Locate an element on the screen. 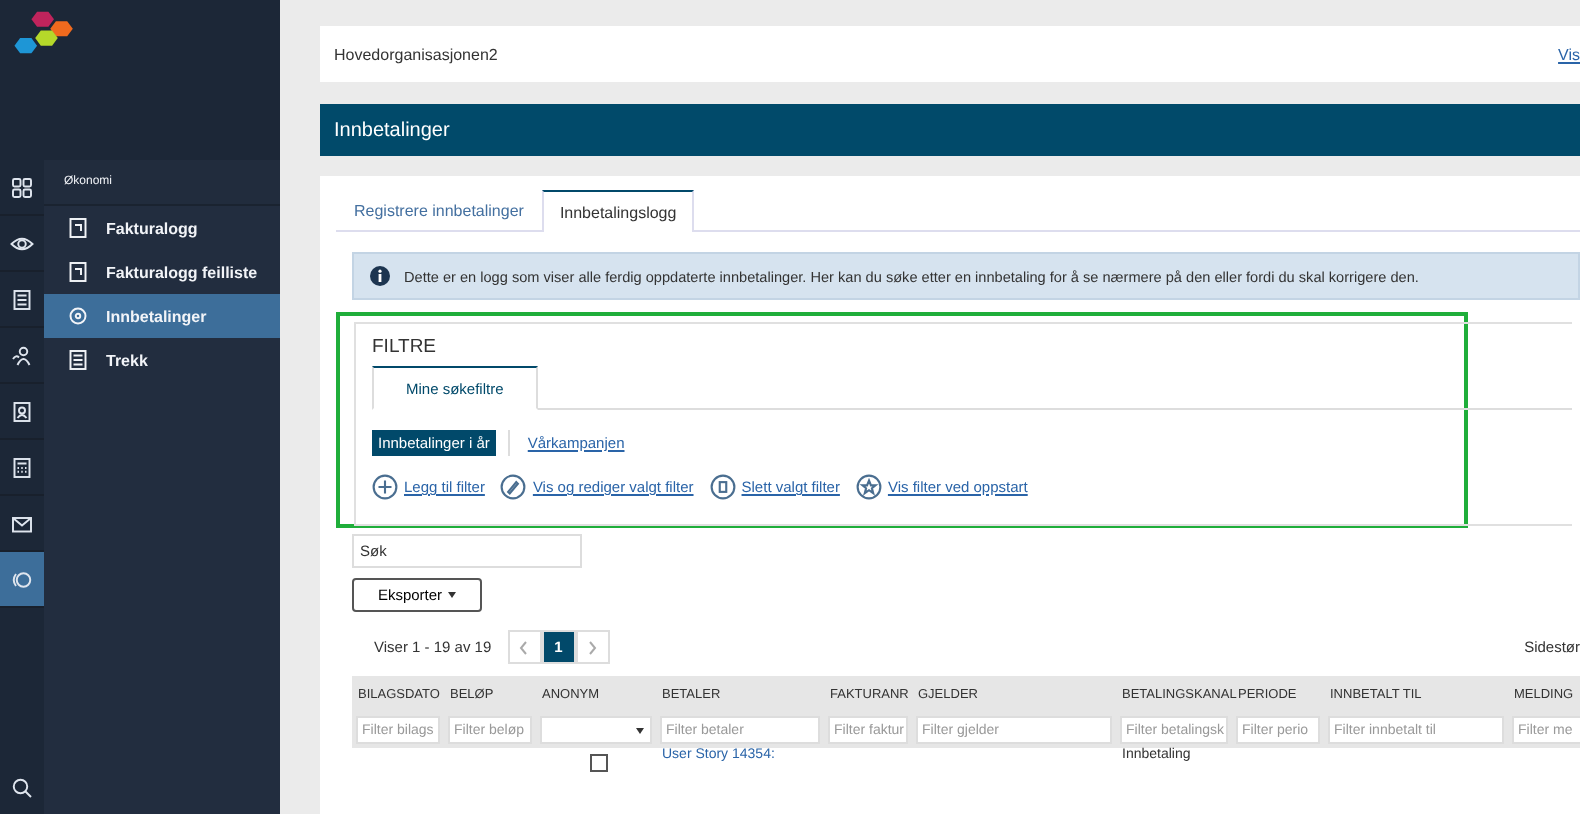 This screenshot has height=814, width=1580. search-icon is located at coordinates (22, 787).